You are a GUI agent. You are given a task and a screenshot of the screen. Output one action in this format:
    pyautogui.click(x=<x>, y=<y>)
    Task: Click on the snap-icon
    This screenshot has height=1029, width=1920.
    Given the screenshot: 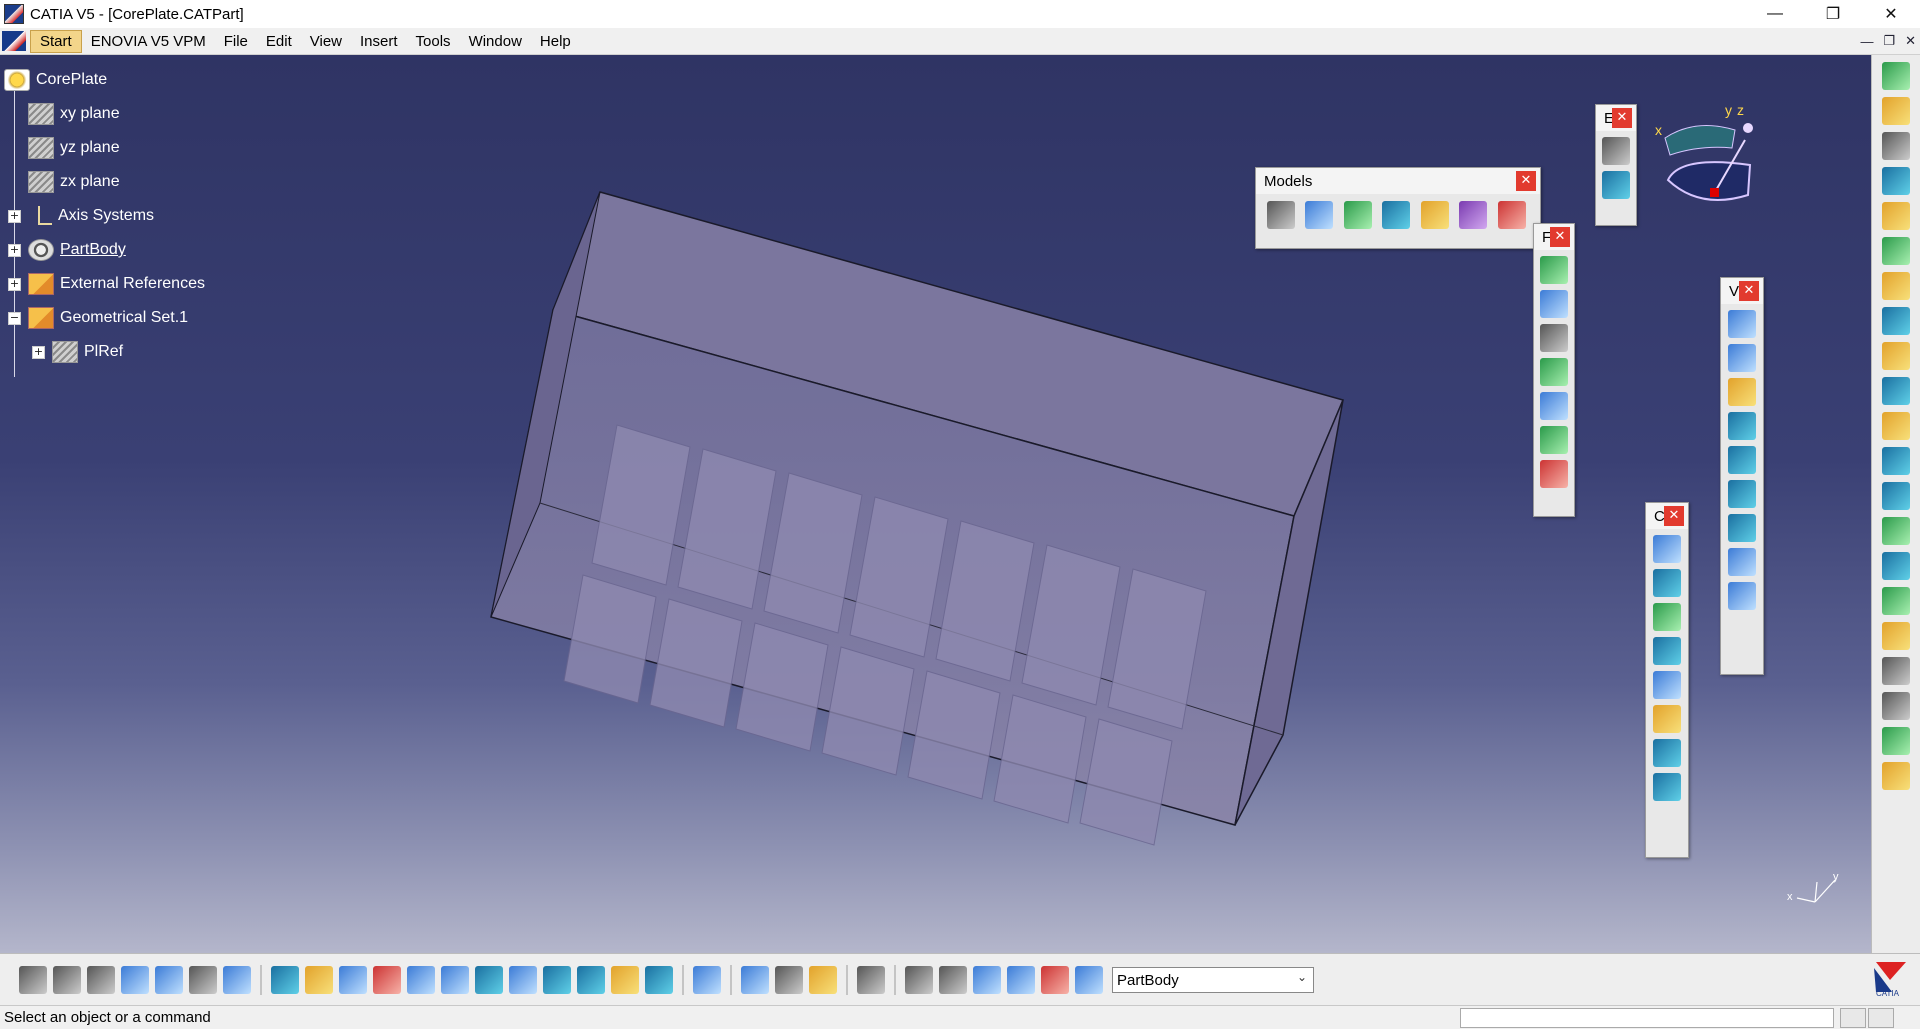 What is the action you would take?
    pyautogui.click(x=1089, y=980)
    